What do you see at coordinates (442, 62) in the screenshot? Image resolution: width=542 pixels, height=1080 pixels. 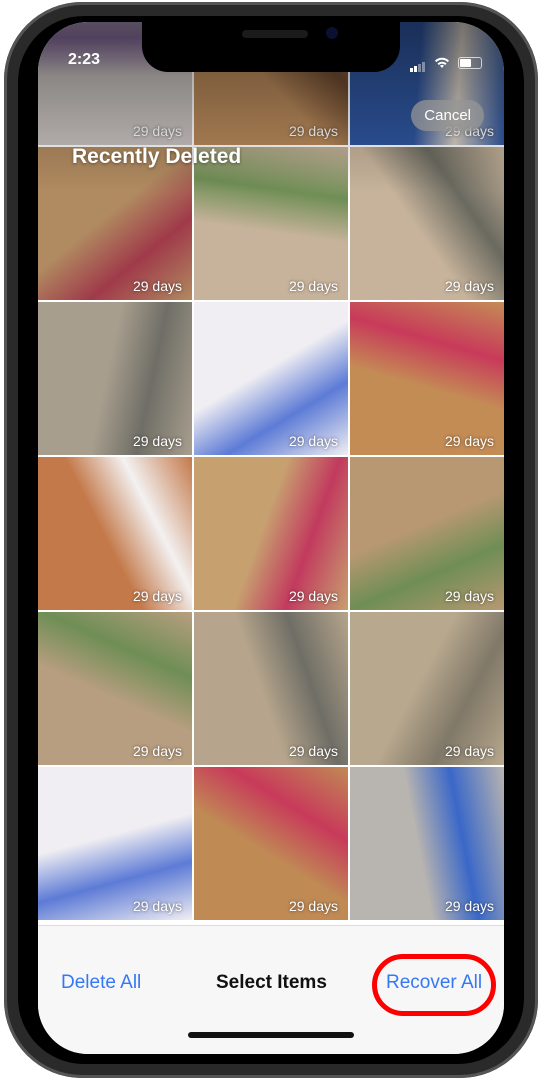 I see `wifi-icon` at bounding box center [442, 62].